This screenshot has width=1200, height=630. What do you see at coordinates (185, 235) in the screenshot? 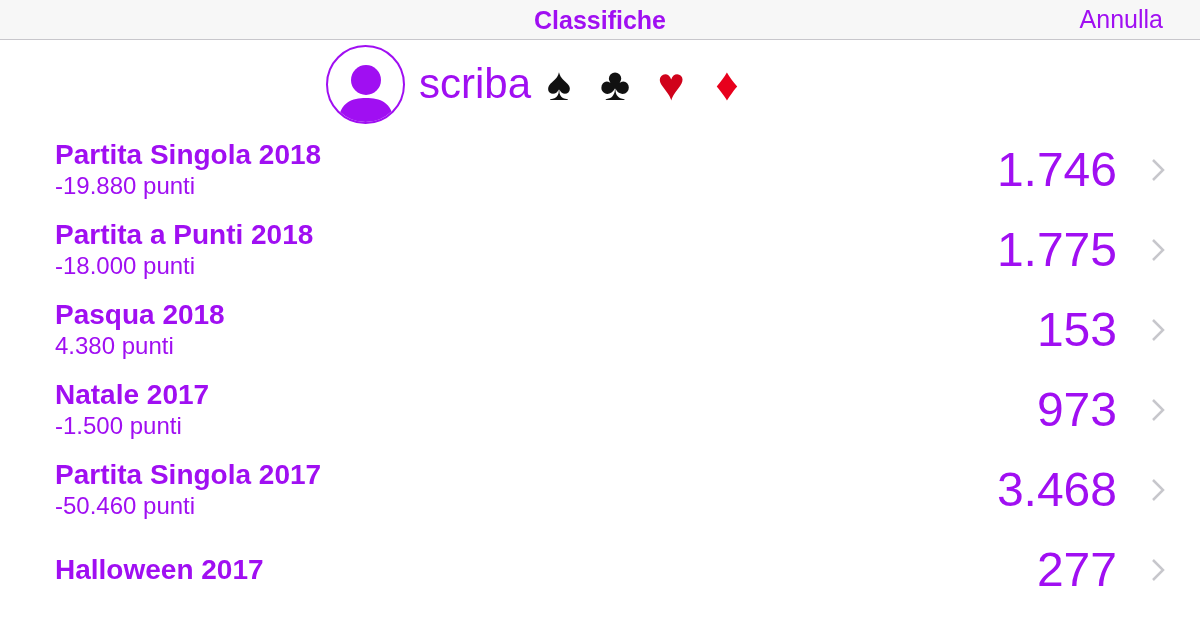
I see `leaderboard-title: Partita a Punti 2018` at bounding box center [185, 235].